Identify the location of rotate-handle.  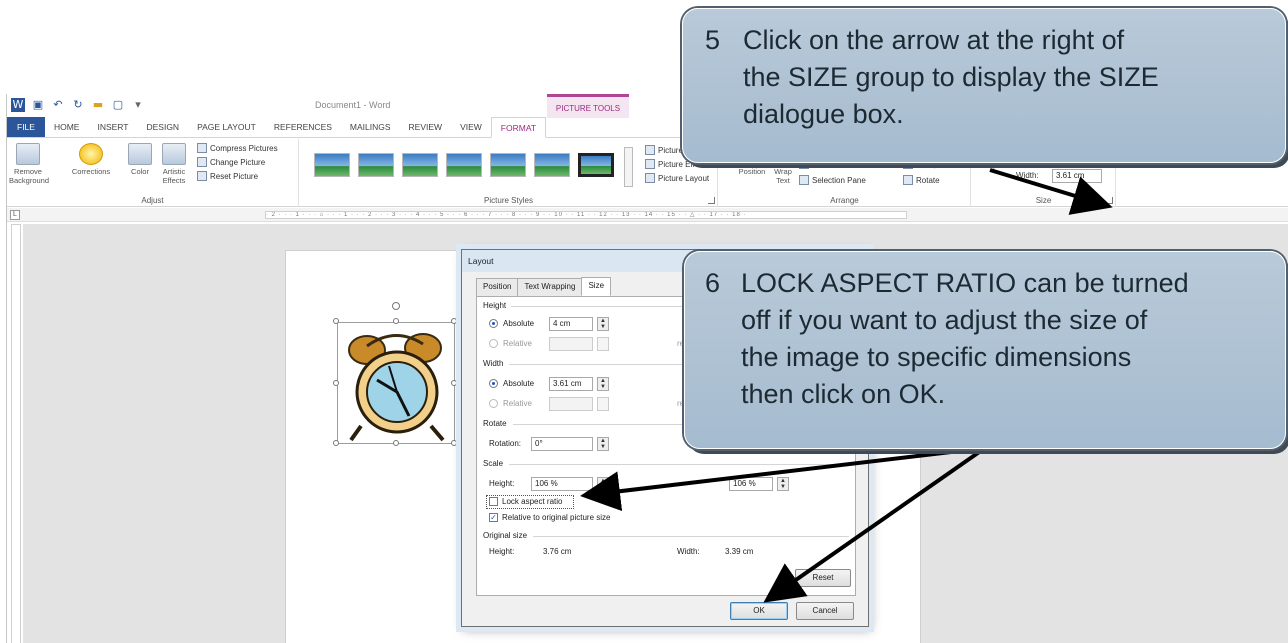
(396, 306).